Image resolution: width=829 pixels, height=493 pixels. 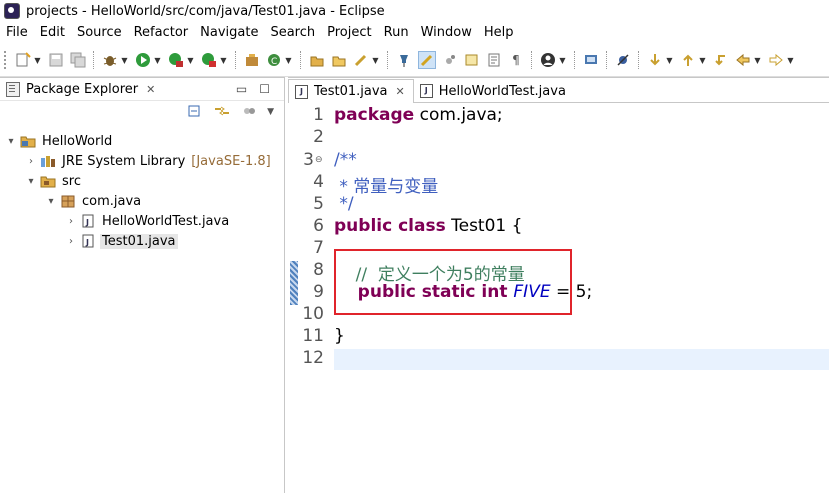 What do you see at coordinates (319, 160) in the screenshot?
I see `fold-icon: ⊖` at bounding box center [319, 160].